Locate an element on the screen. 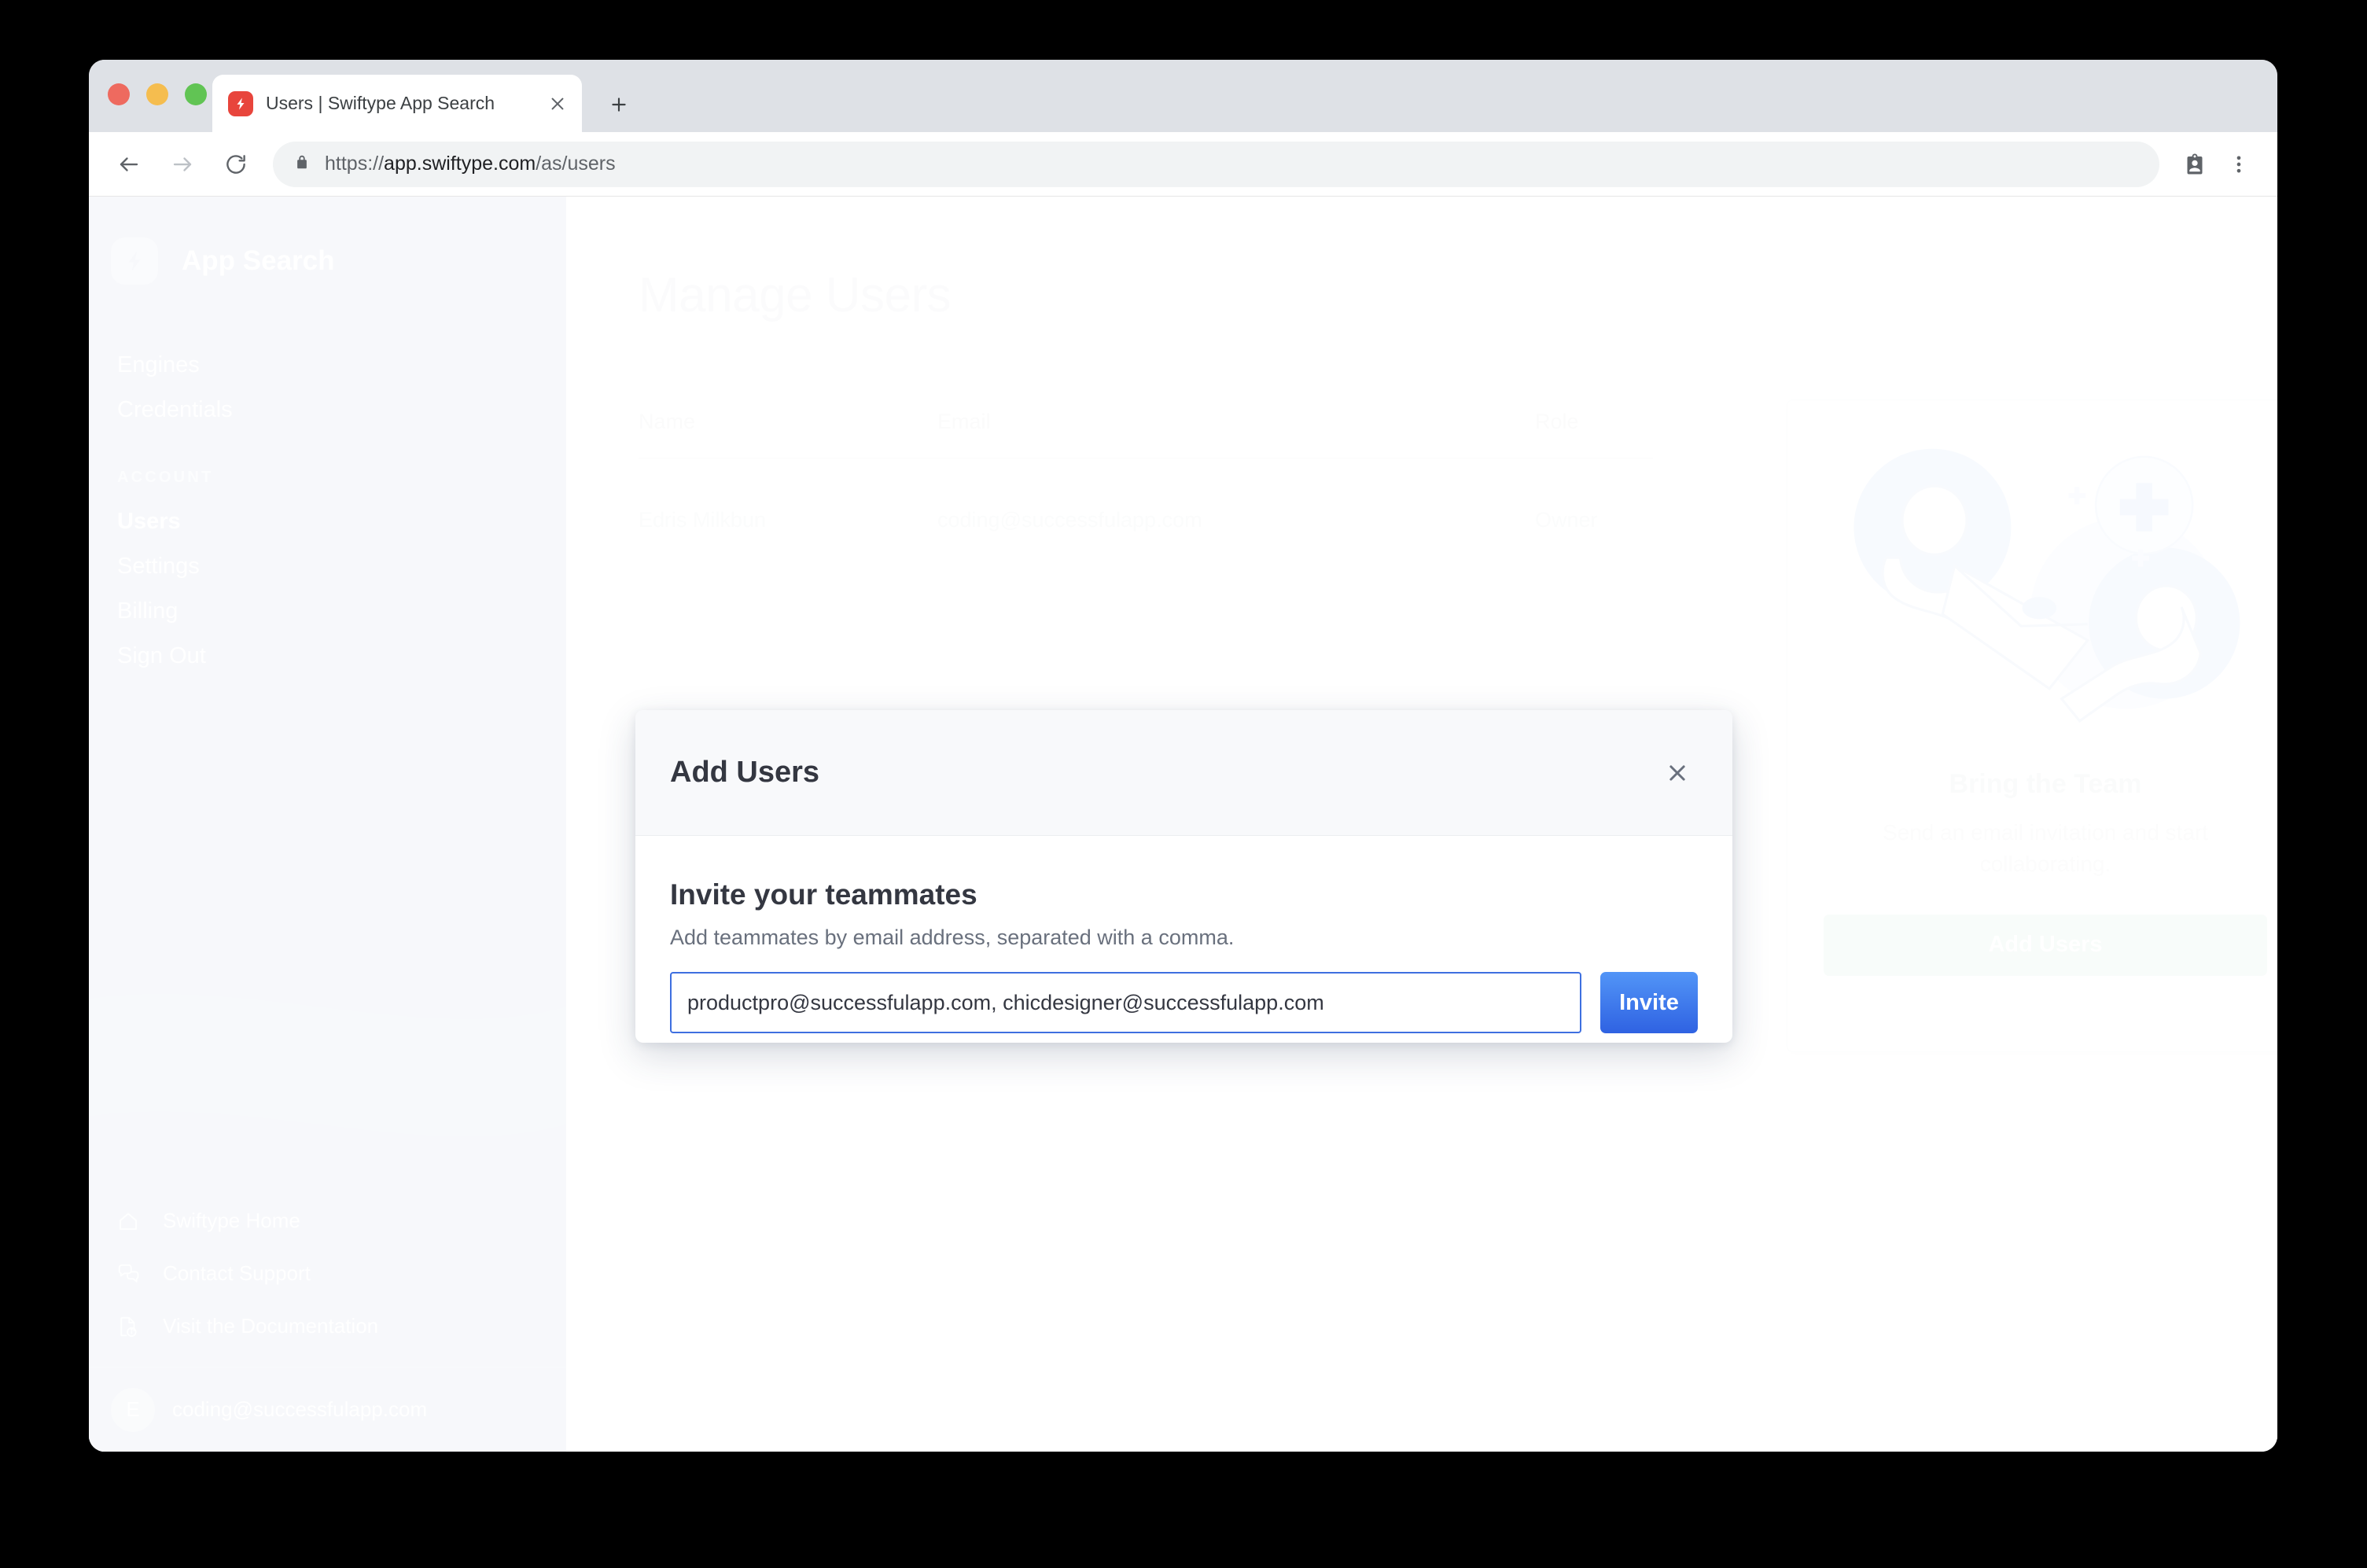  three-dot-menu-icon is located at coordinates (2239, 164).